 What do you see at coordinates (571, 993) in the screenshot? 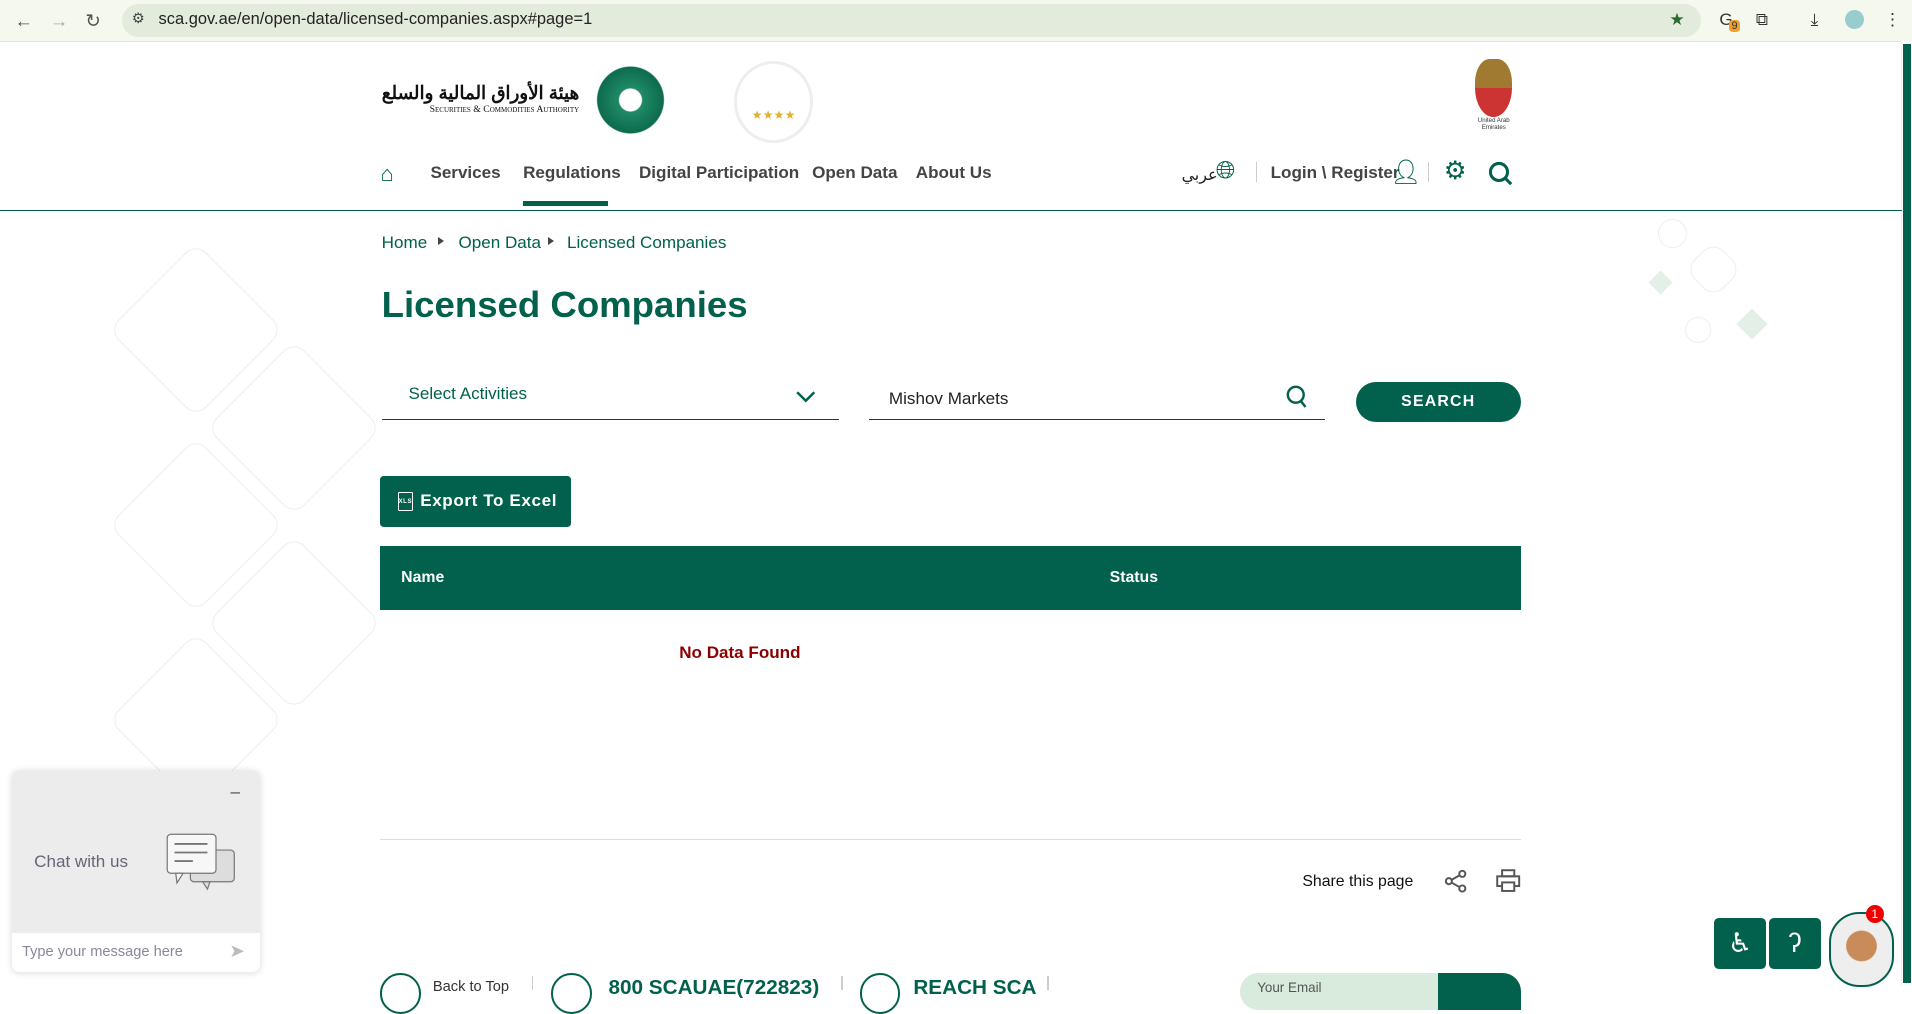
I see `phone-icon` at bounding box center [571, 993].